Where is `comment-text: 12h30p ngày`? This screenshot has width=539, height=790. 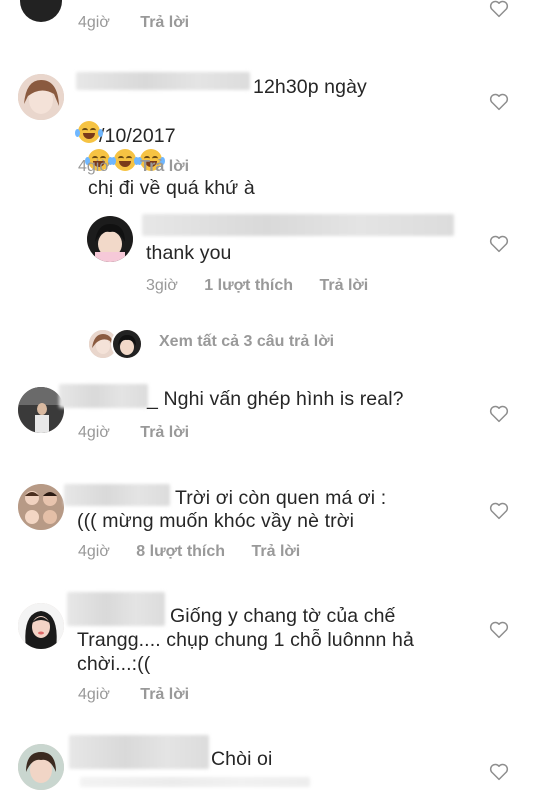 comment-text: 12h30p ngày is located at coordinates (310, 87).